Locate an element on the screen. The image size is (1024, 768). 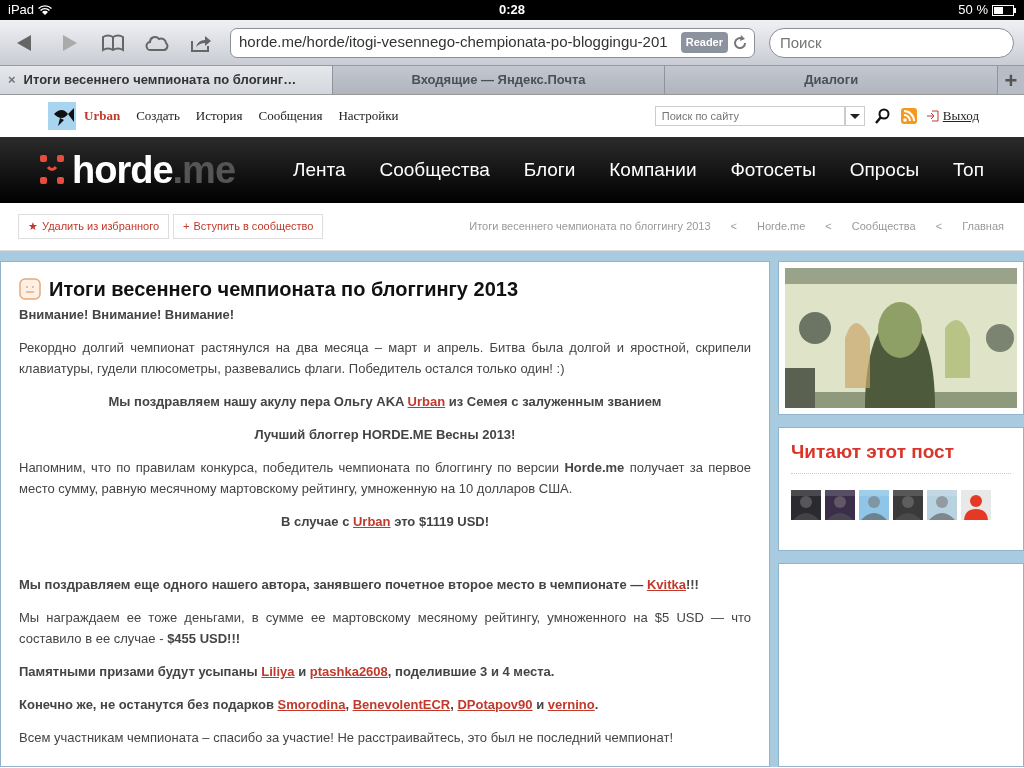
wifi-icon is located at coordinates (45, 10).